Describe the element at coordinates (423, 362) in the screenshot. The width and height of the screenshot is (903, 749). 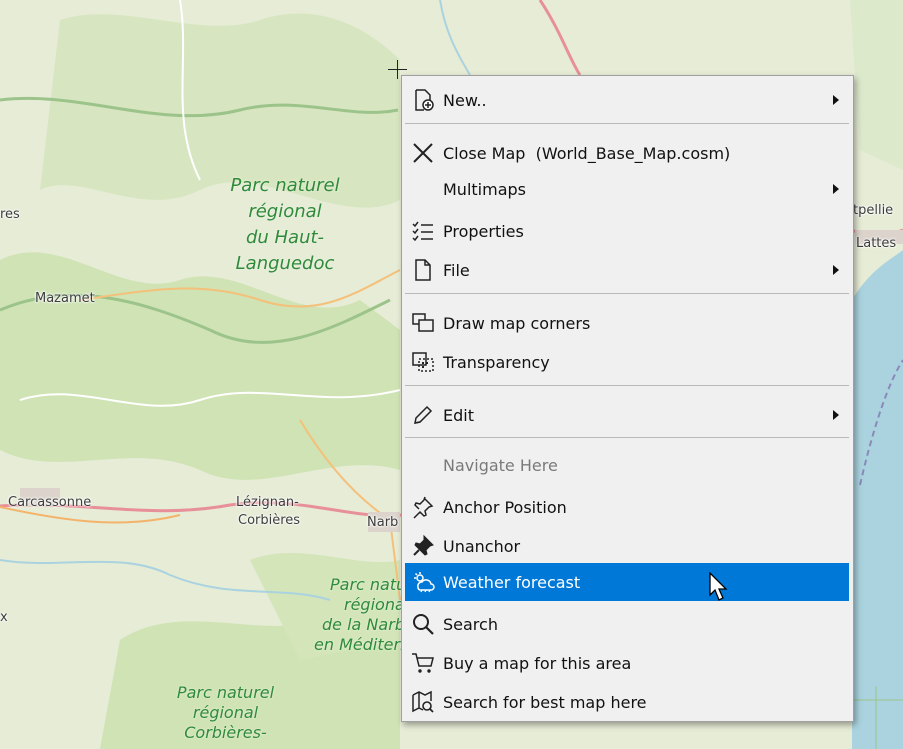
I see `transparency-icon` at that location.